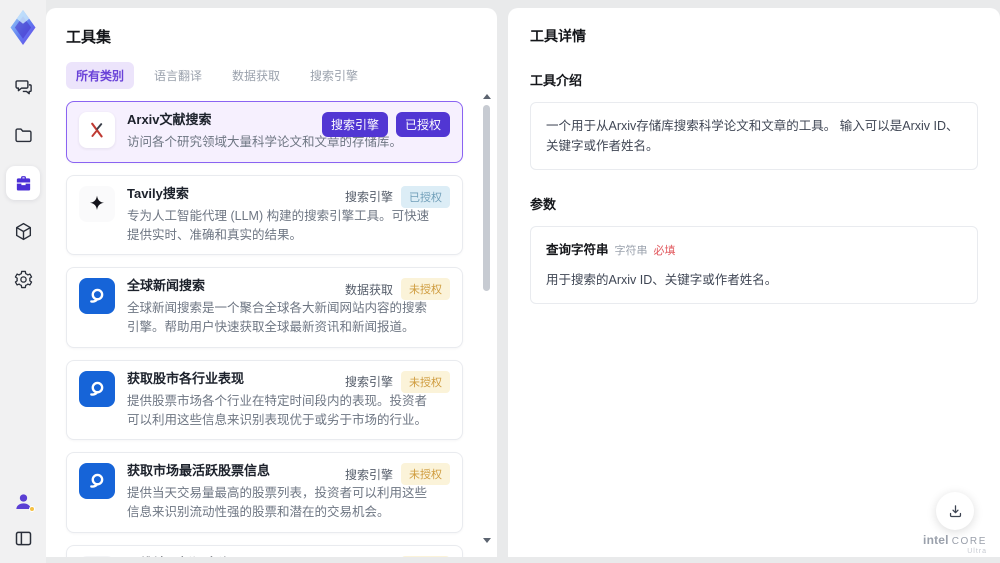 This screenshot has width=1000, height=563. What do you see at coordinates (264, 550) in the screenshot?
I see `tool-card-regional-news: 万维地区新闻查询 查询具体行政区划内的新闻，快速了解各地新闻动 搜索引擎 未授权` at bounding box center [264, 550].